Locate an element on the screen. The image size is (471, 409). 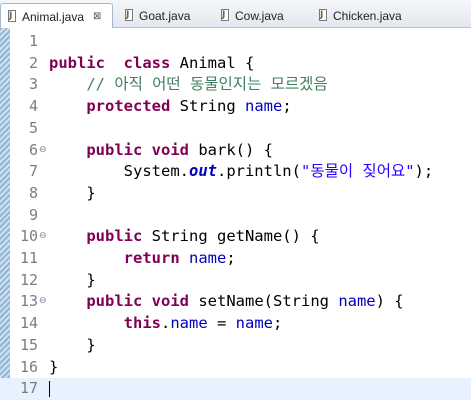
code-token: setName(String is located at coordinates (264, 301).